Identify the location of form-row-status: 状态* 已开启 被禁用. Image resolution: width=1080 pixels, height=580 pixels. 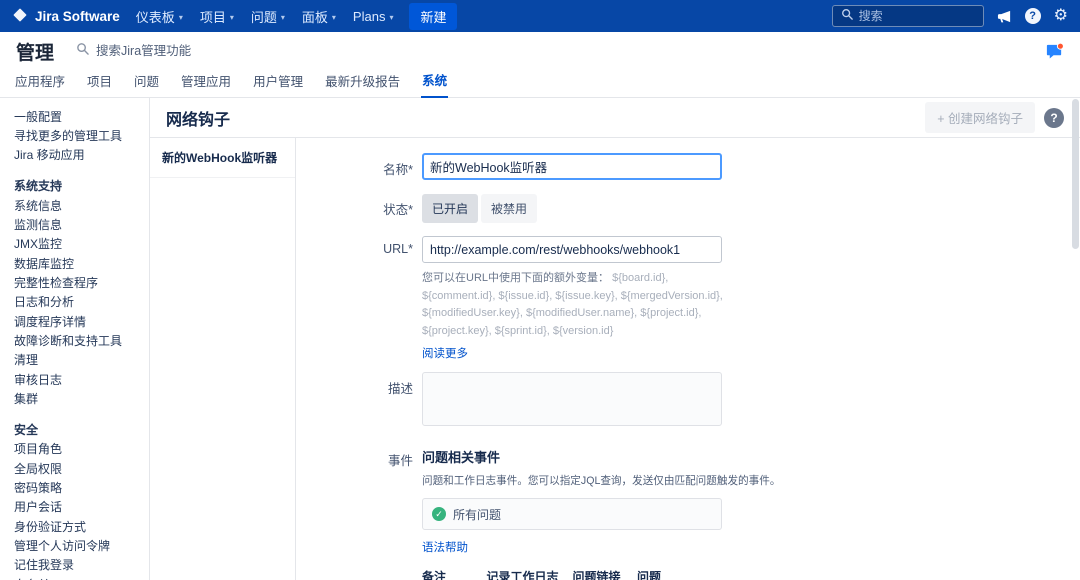
(683, 208).